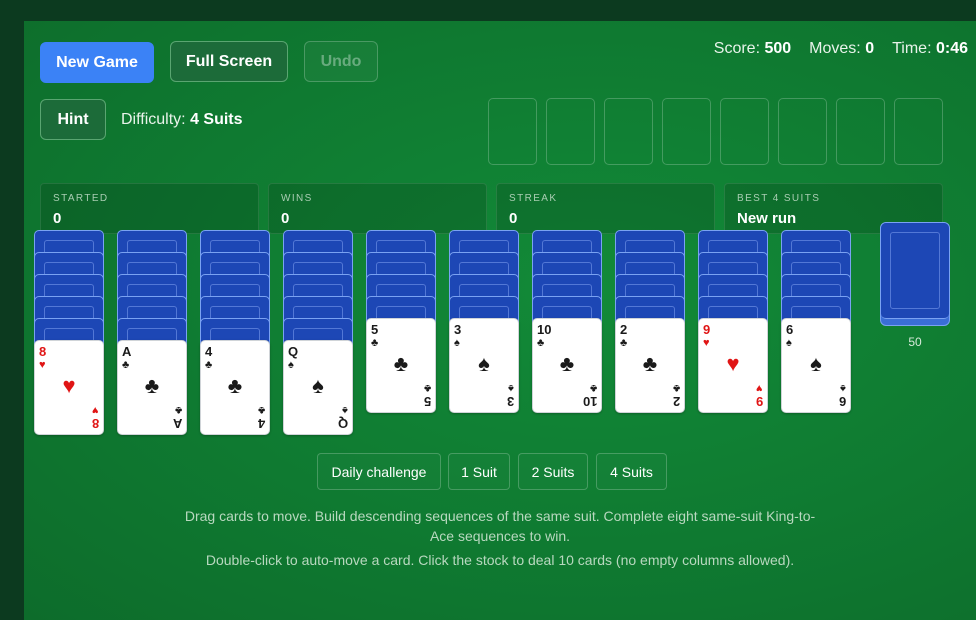 The width and height of the screenshot is (976, 620). I want to click on playing-card: 5 ♣ ♣ ♣ 5, so click(401, 365).